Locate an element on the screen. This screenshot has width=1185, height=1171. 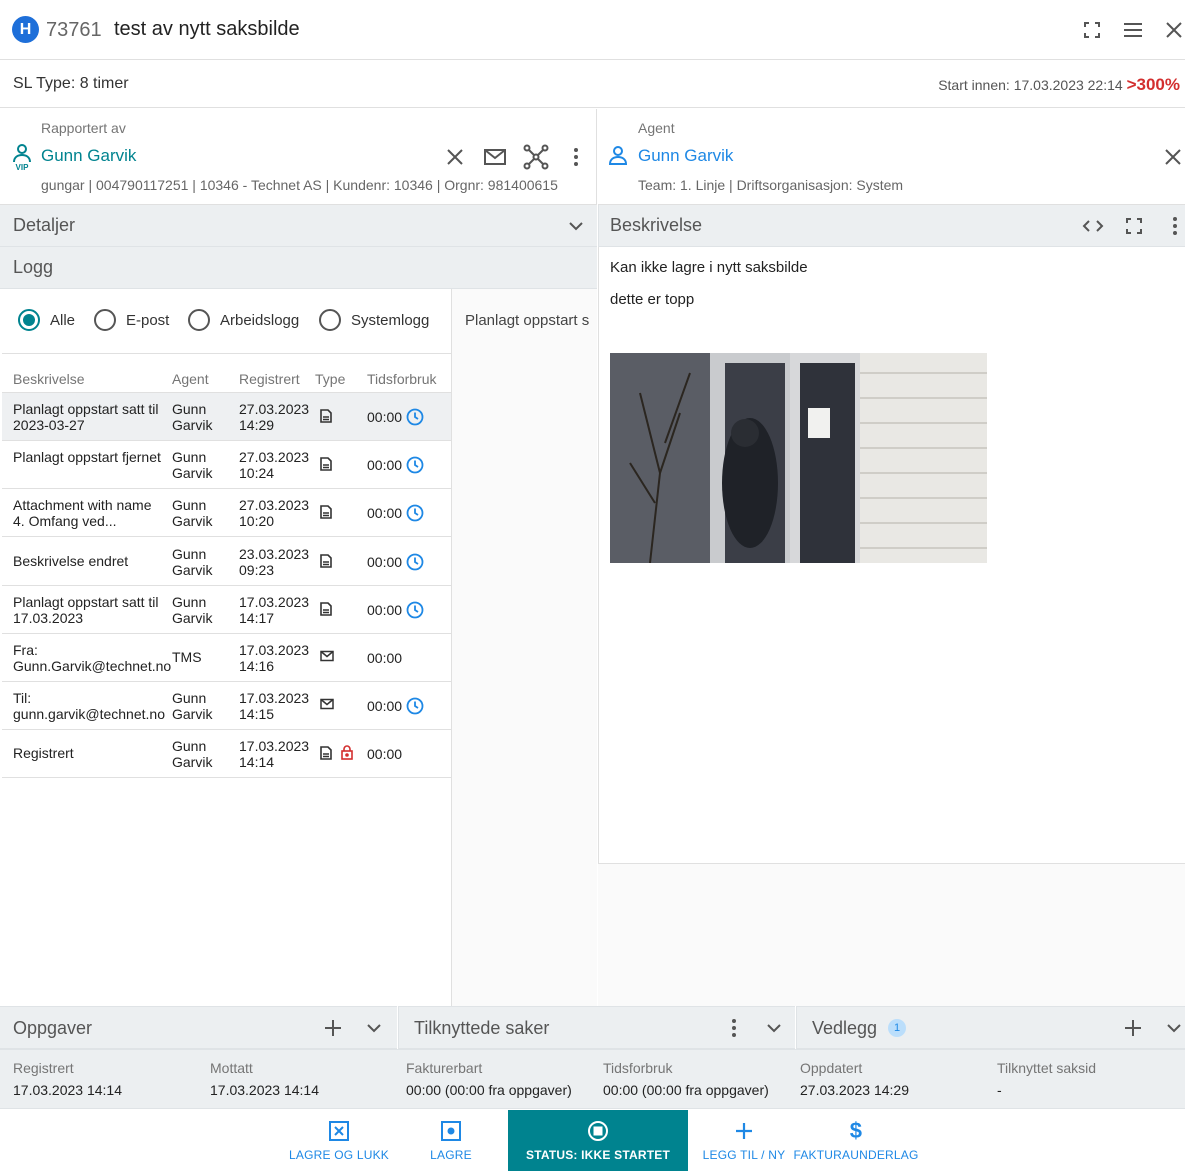
tasks-chevron-down-icon is located at coordinates (374, 1028).